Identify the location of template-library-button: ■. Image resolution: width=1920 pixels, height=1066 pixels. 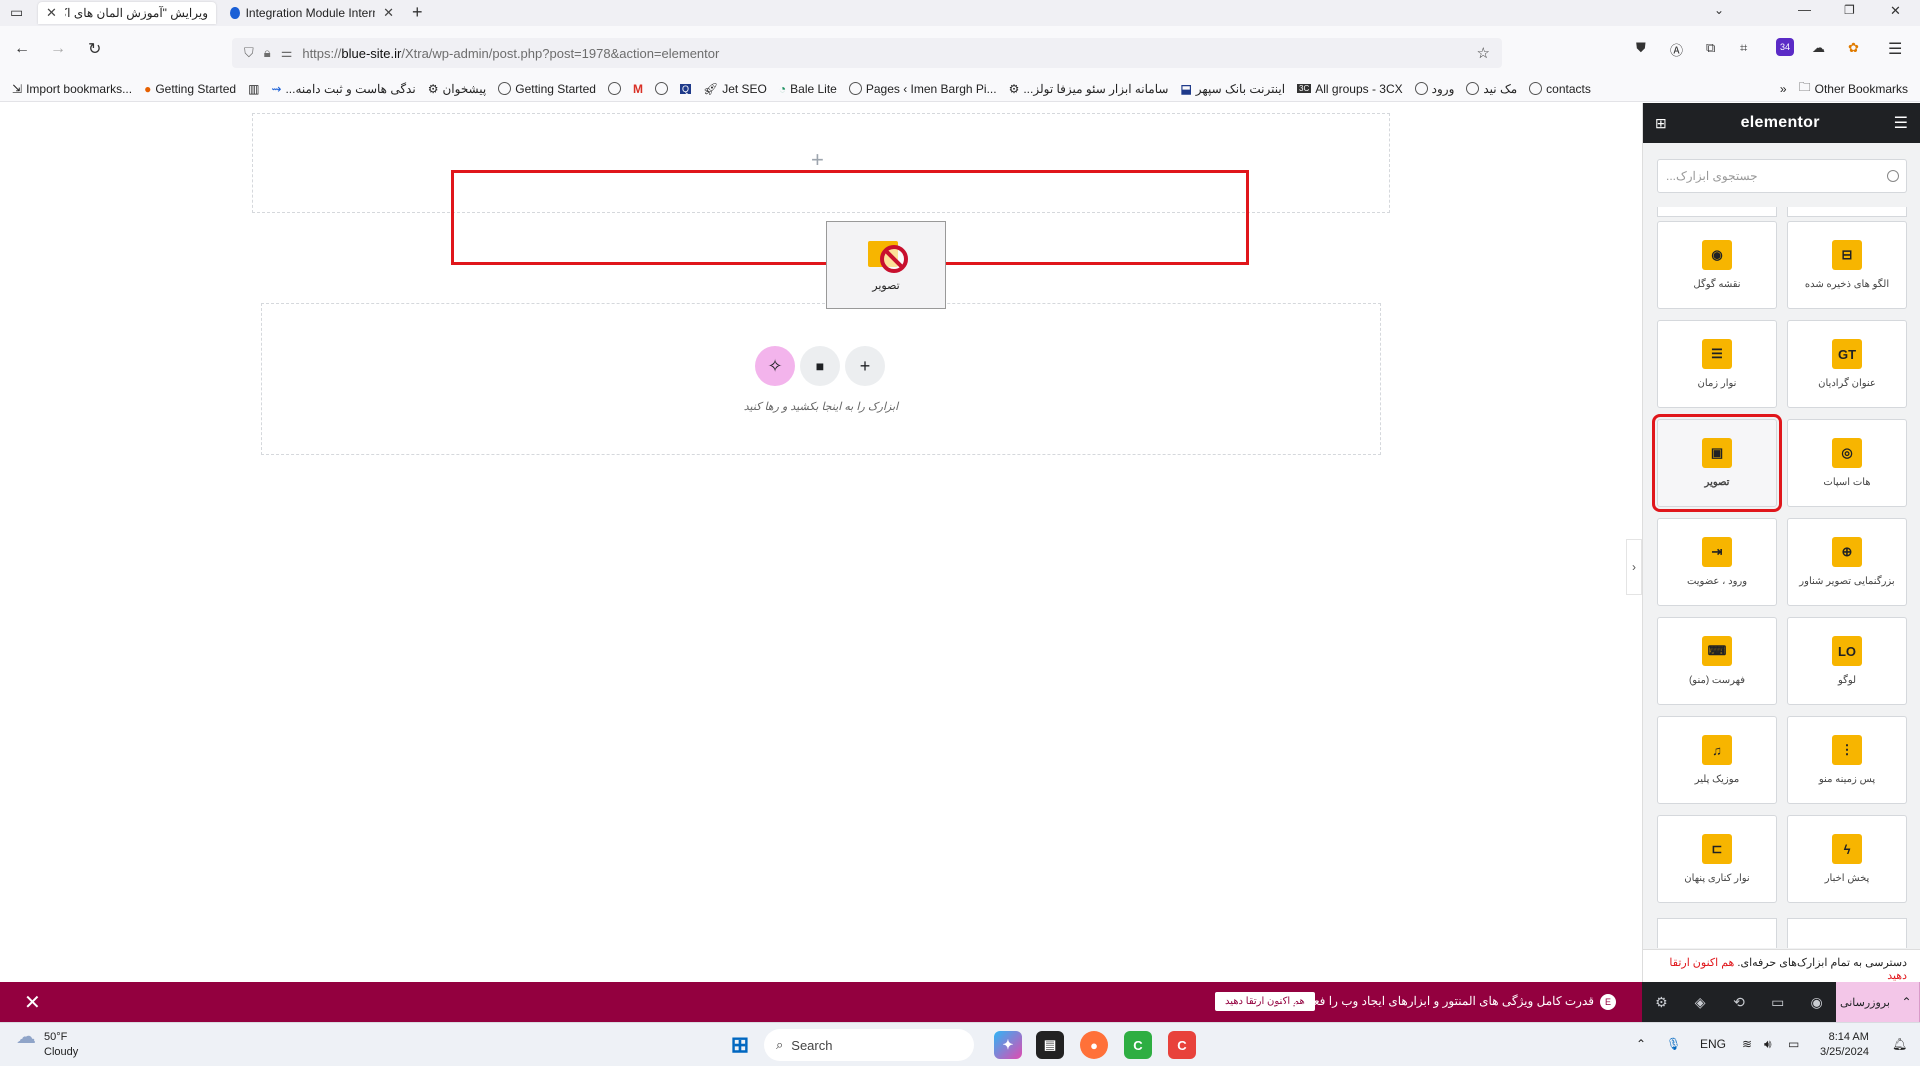
(820, 366).